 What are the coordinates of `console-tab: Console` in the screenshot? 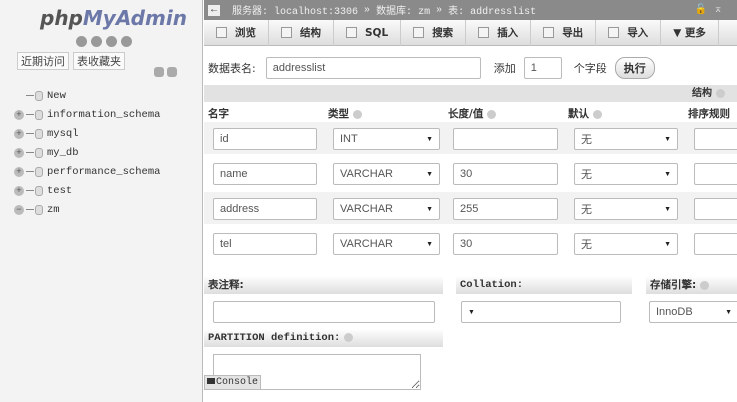 It's located at (232, 382).